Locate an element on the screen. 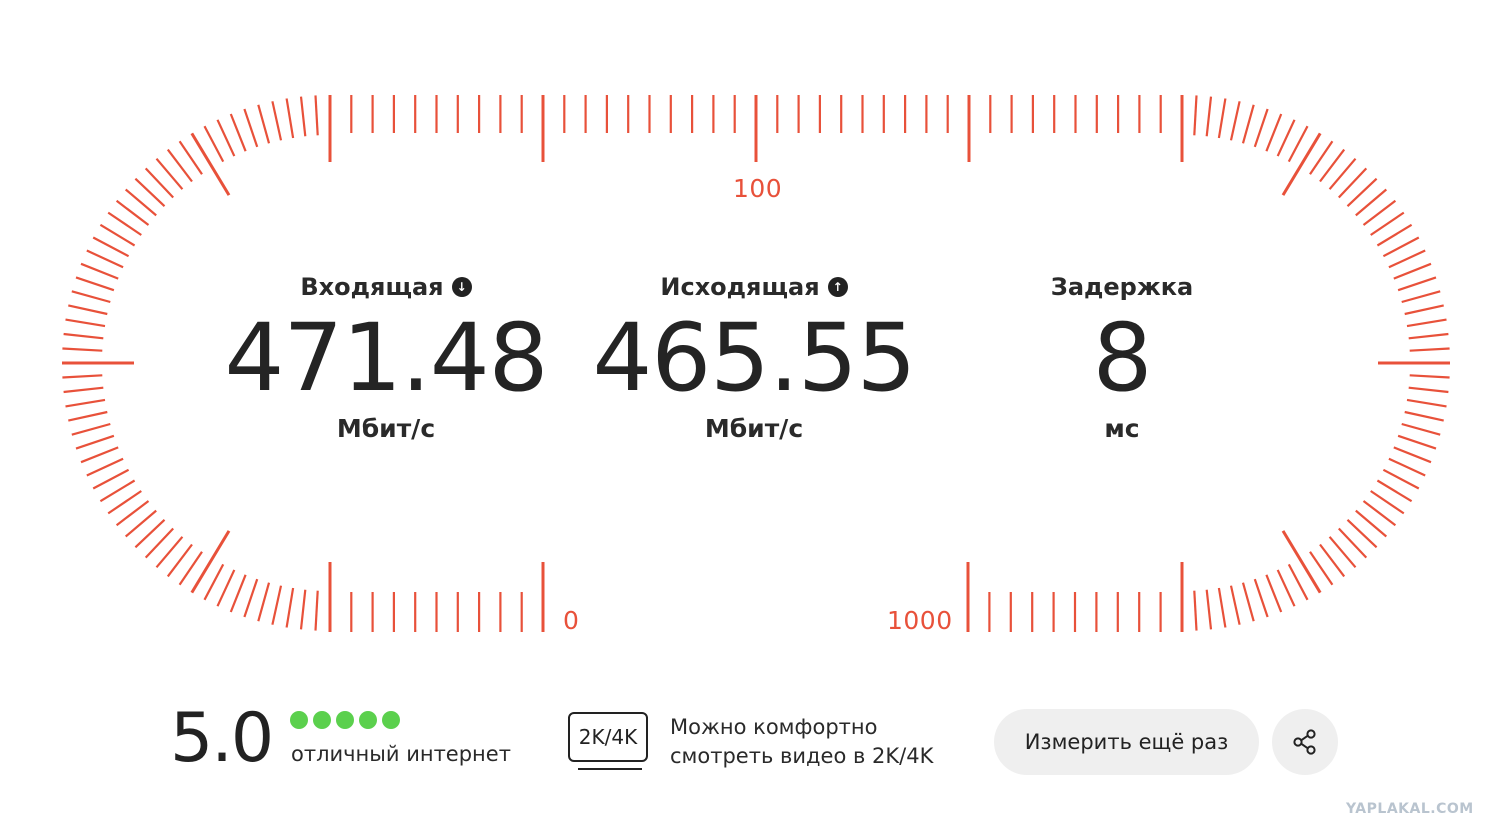 This screenshot has width=1508, height=839. quality-line-2: смотреть видео в 2K/4K is located at coordinates (802, 756).